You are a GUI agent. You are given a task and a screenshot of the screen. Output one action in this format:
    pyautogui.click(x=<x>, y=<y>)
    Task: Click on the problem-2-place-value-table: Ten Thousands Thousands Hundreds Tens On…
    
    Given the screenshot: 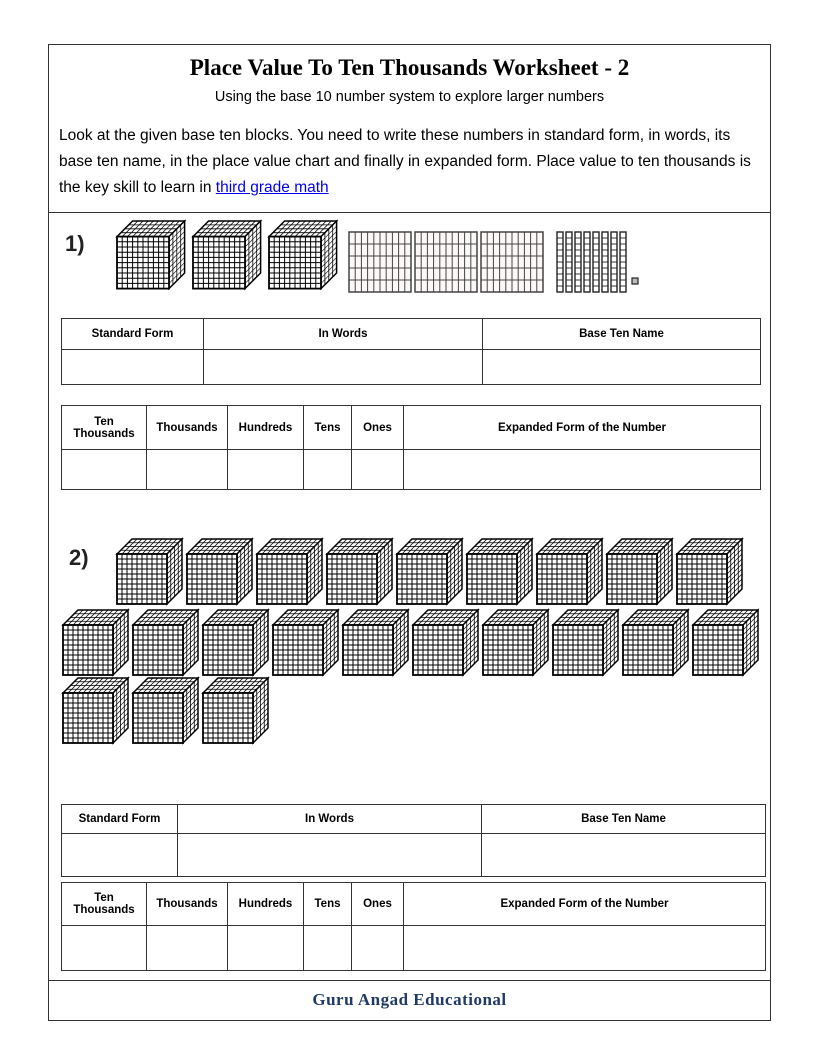 What is the action you would take?
    pyautogui.click(x=413, y=926)
    